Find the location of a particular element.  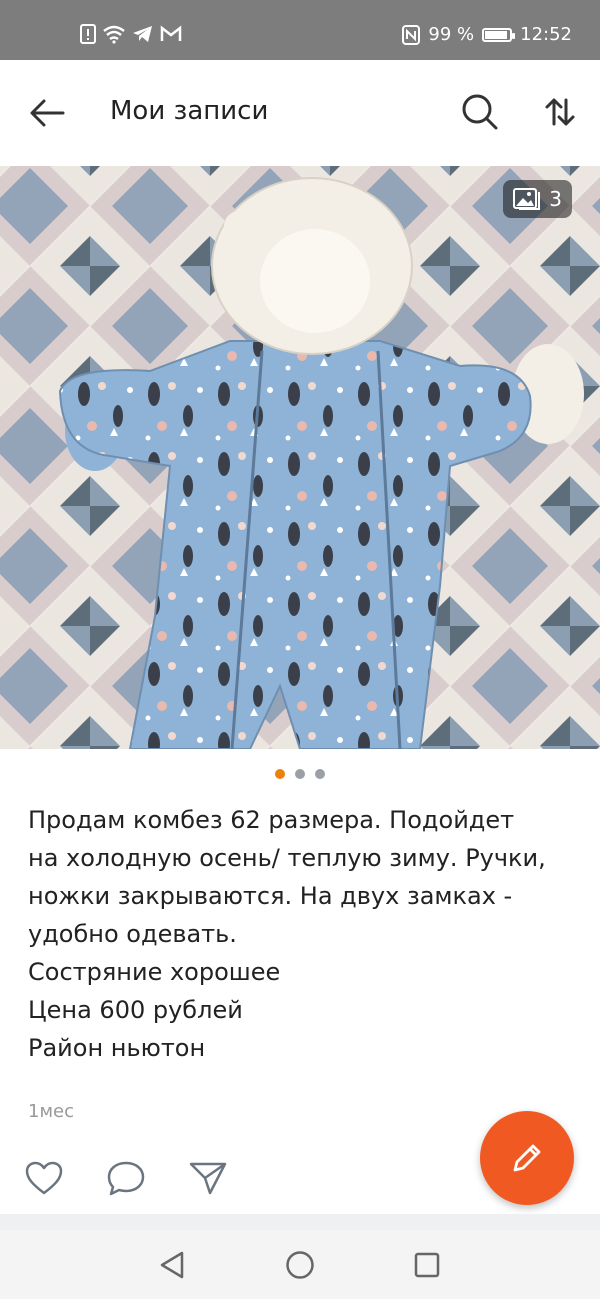

edit-fab-button is located at coordinates (527, 1158).